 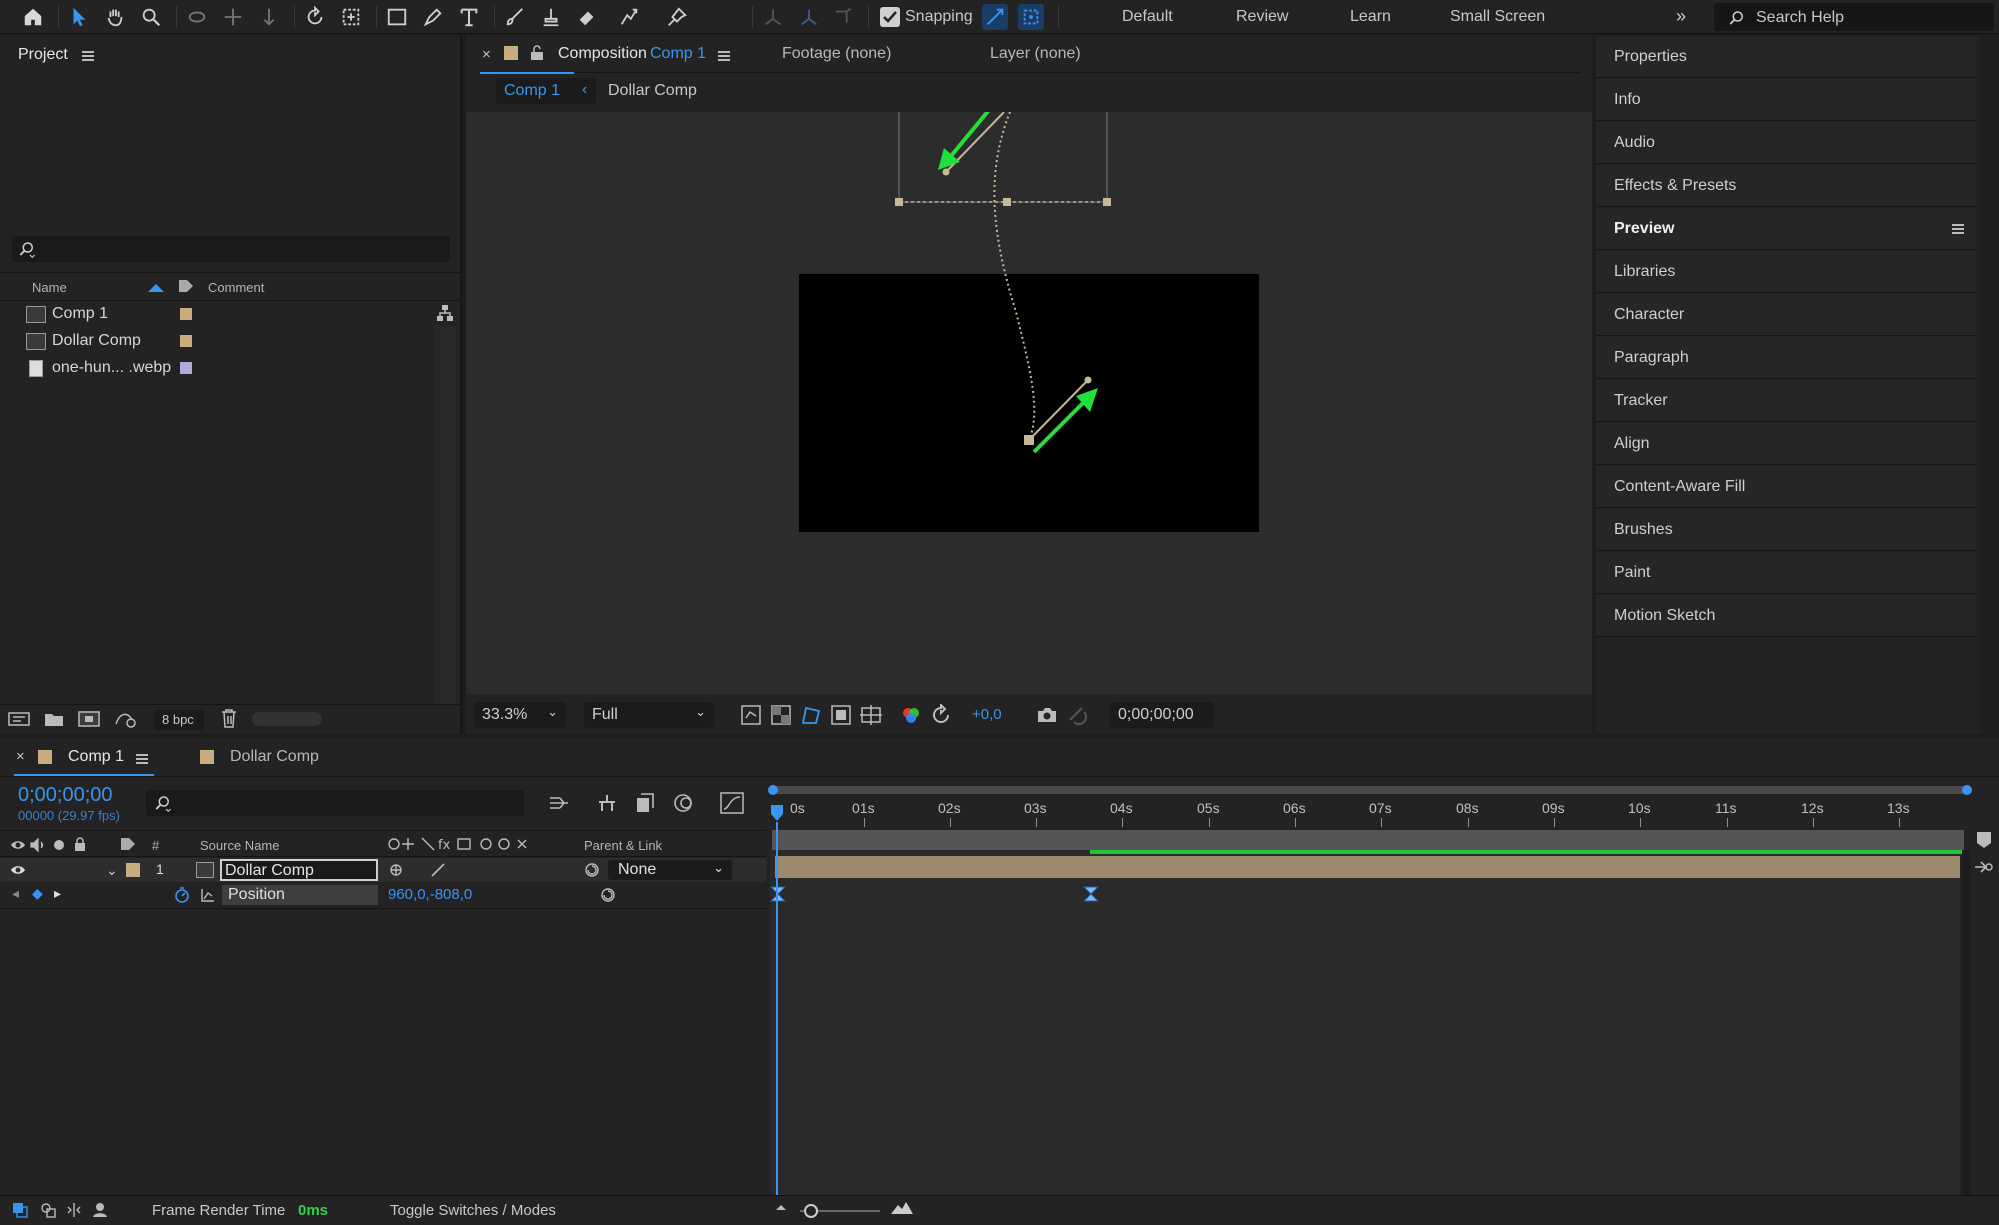 What do you see at coordinates (773, 790) in the screenshot?
I see `work-area-start-handle` at bounding box center [773, 790].